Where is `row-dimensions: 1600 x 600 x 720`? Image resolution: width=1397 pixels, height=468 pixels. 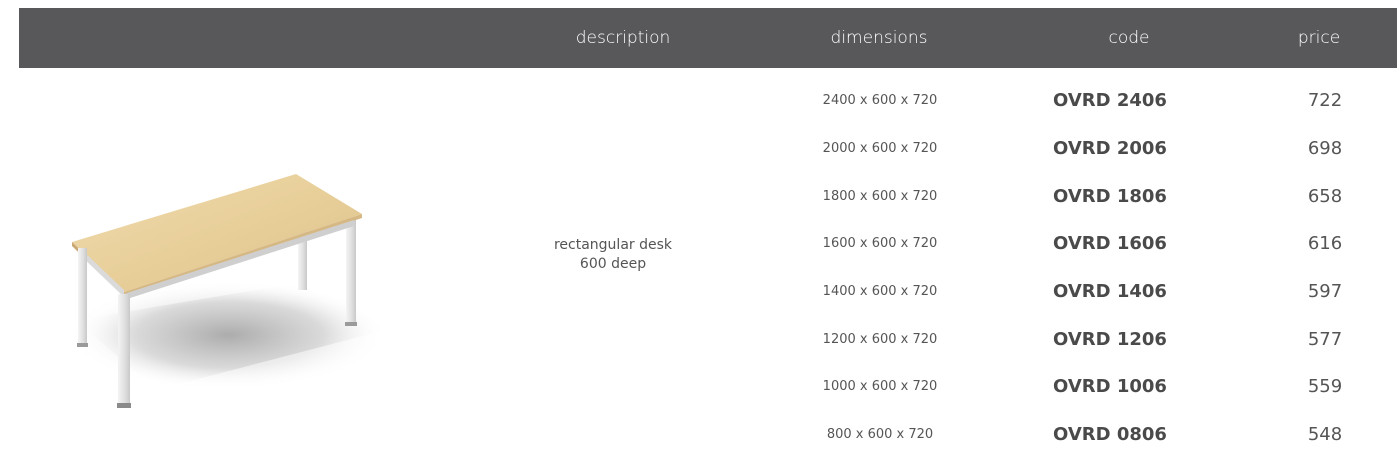 row-dimensions: 1600 x 600 x 720 is located at coordinates (880, 243).